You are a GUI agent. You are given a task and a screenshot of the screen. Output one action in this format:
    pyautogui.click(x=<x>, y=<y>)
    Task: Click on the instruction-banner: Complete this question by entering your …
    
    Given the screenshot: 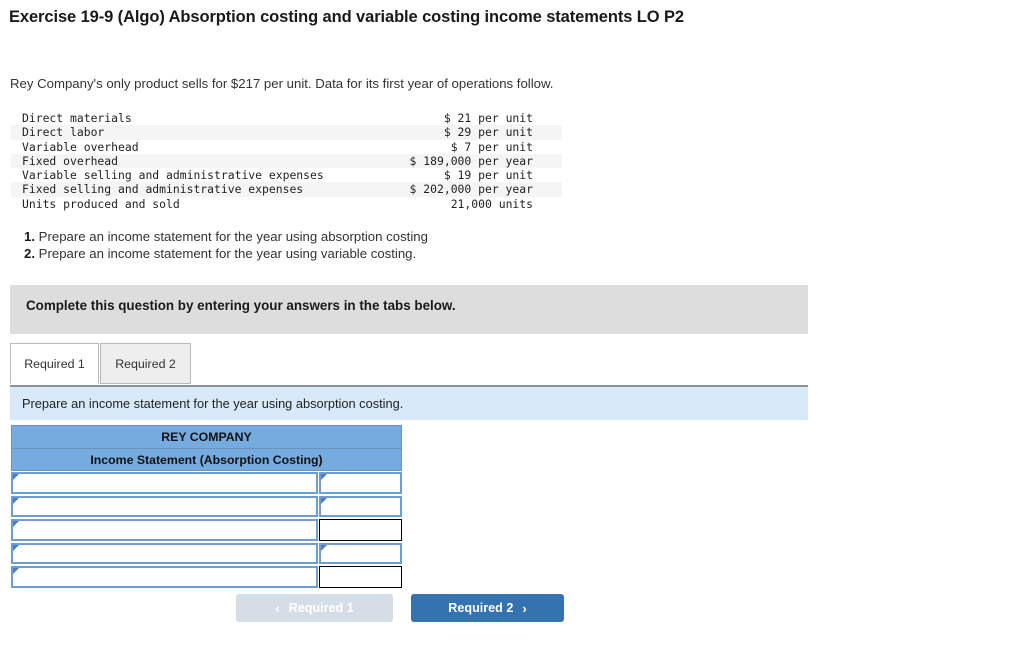 What is the action you would take?
    pyautogui.click(x=409, y=309)
    